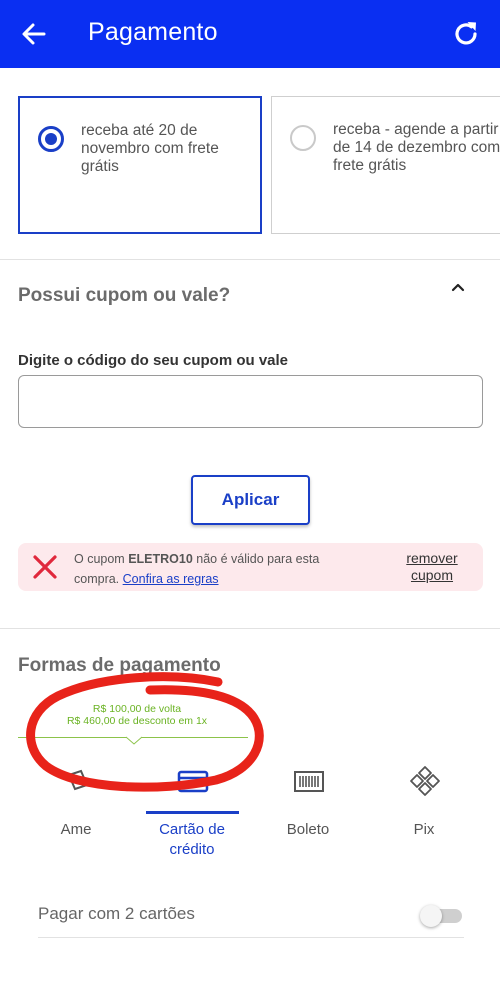 This screenshot has height=987, width=500. What do you see at coordinates (116, 913) in the screenshot?
I see `two-cards-label: Pagar com 2 cartões` at bounding box center [116, 913].